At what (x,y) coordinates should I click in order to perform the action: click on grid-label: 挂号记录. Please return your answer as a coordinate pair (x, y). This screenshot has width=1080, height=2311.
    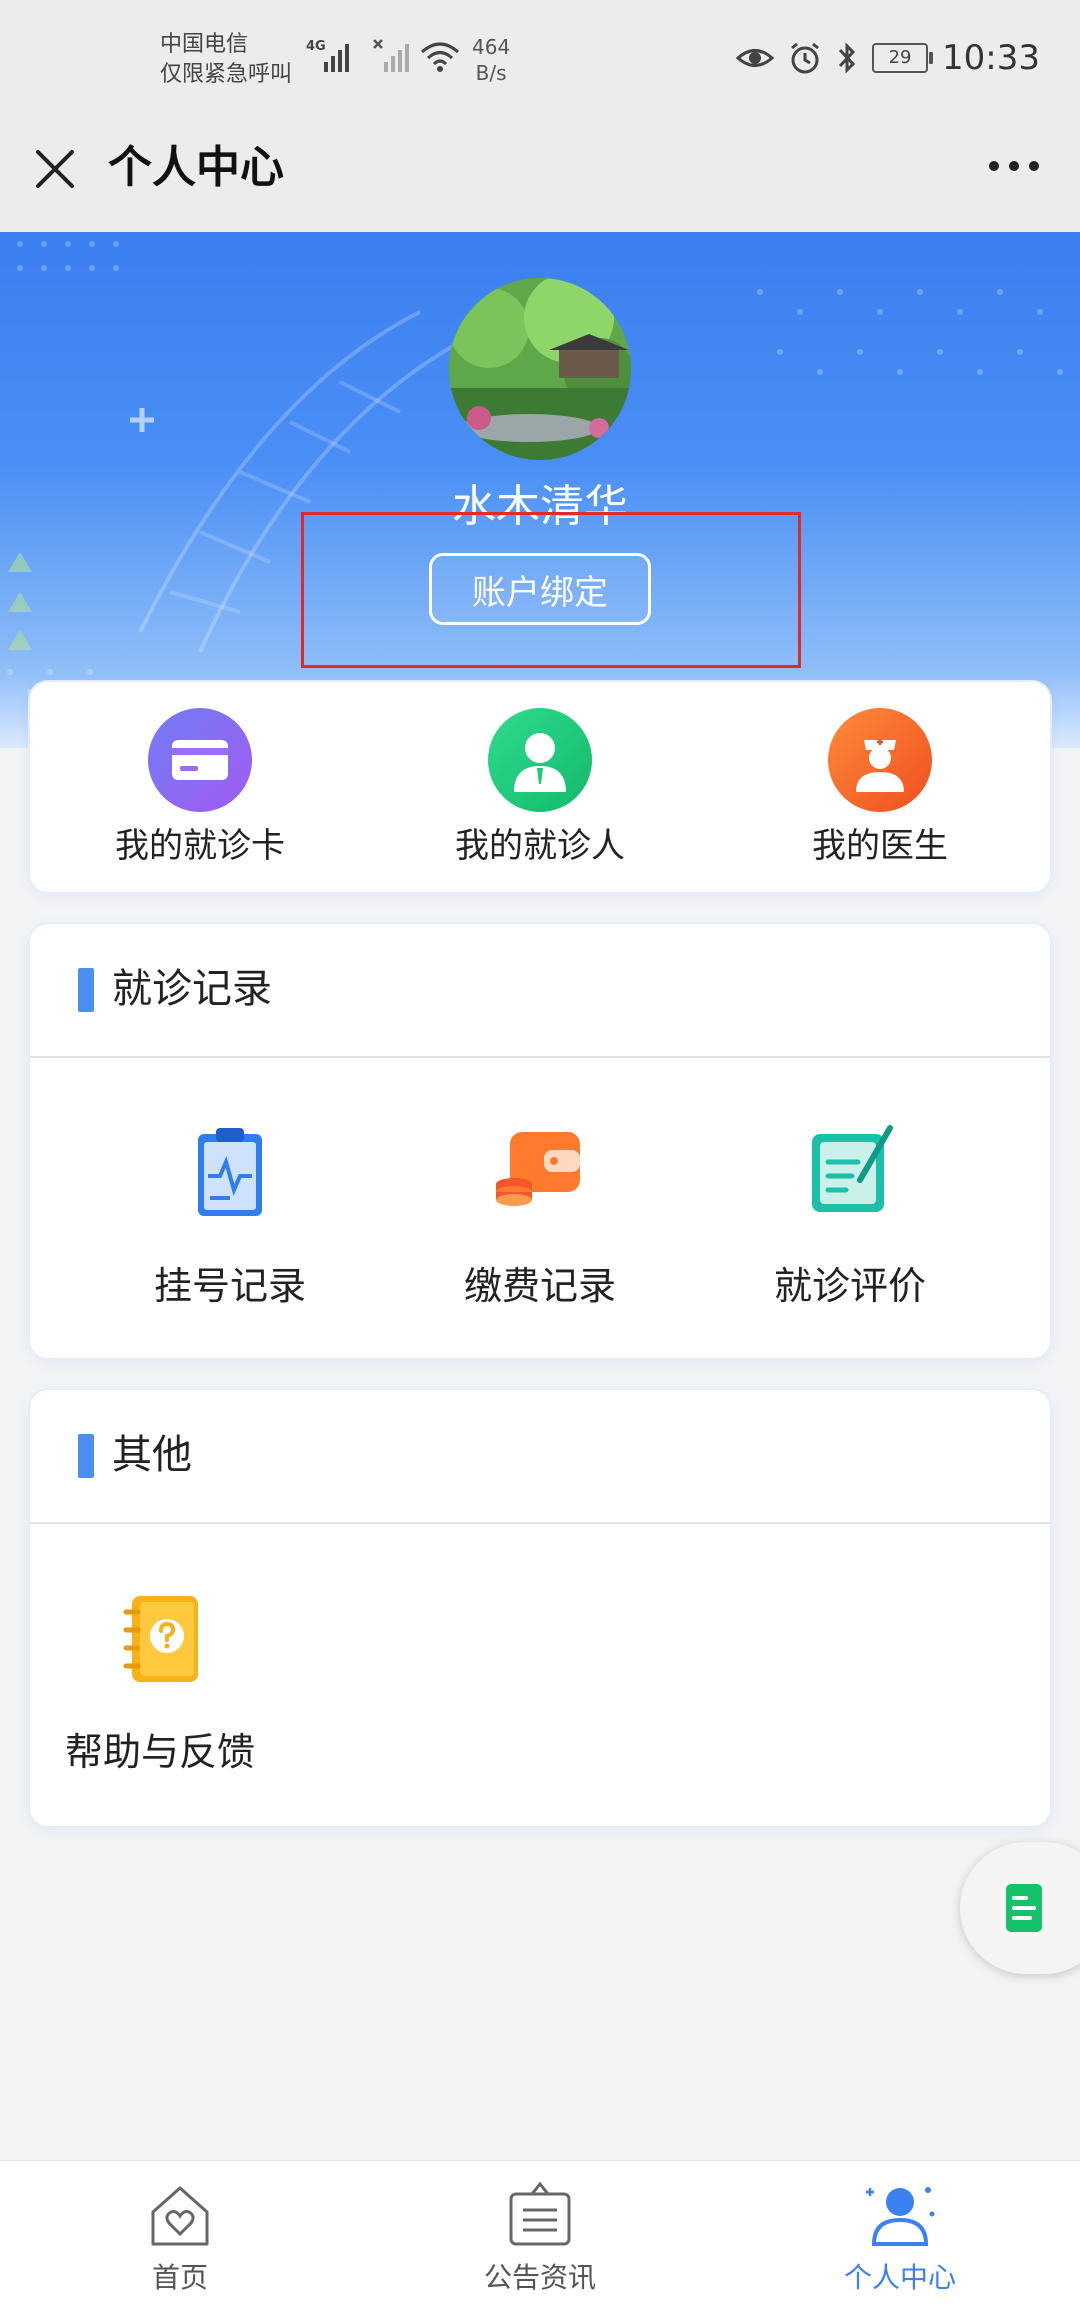
    Looking at the image, I should click on (229, 1286).